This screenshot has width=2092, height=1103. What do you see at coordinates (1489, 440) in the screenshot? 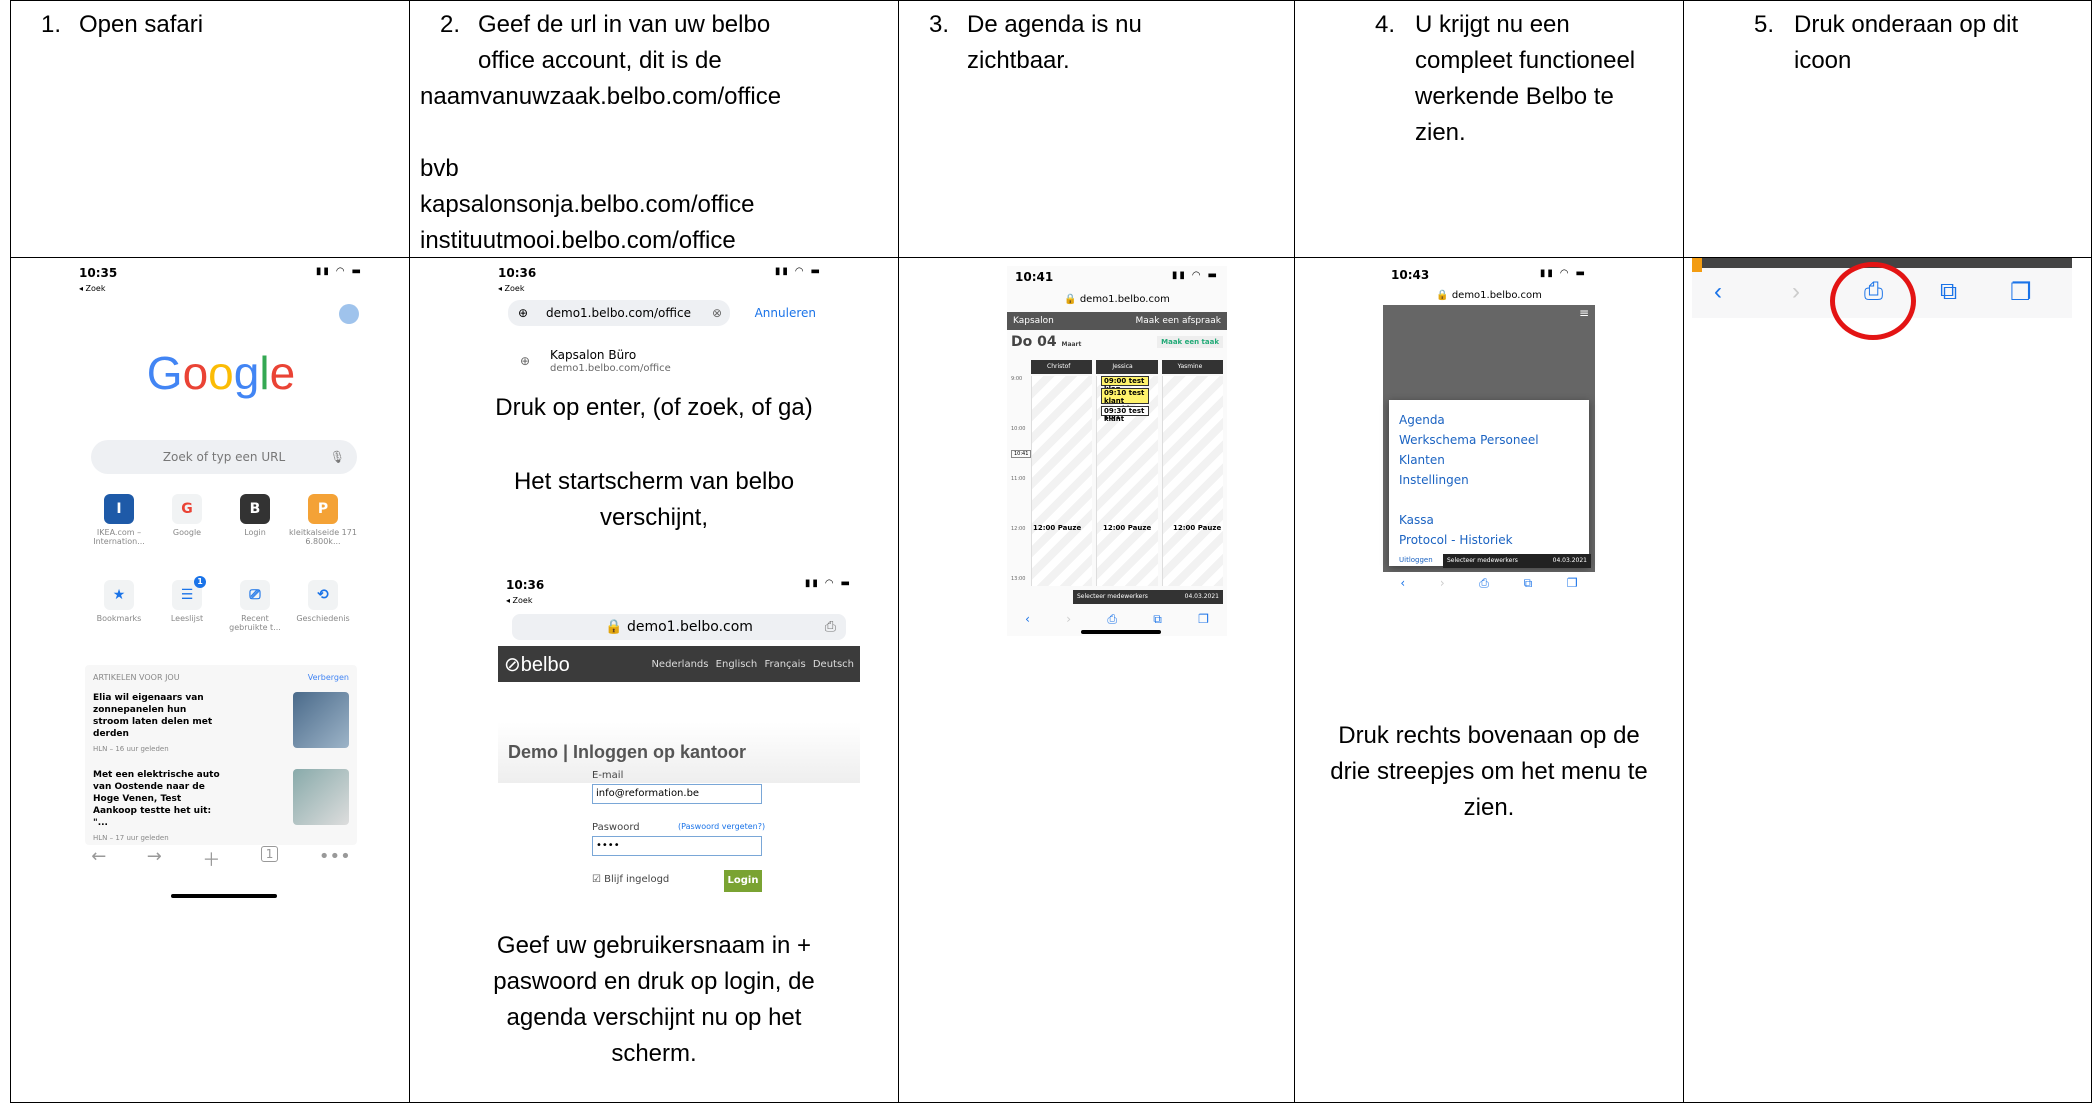
I see `menu-item-werkschema: Werkschema Personeel` at bounding box center [1489, 440].